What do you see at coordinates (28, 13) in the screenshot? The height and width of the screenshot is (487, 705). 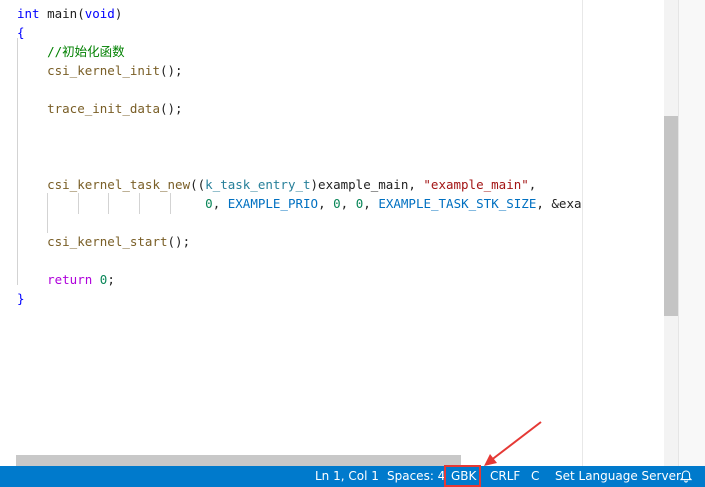 I see `code-token: int` at bounding box center [28, 13].